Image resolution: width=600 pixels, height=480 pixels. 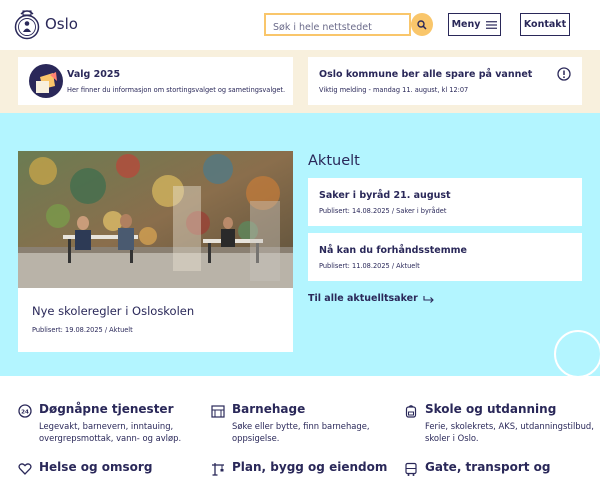 What do you see at coordinates (564, 74) in the screenshot?
I see `warning-icon` at bounding box center [564, 74].